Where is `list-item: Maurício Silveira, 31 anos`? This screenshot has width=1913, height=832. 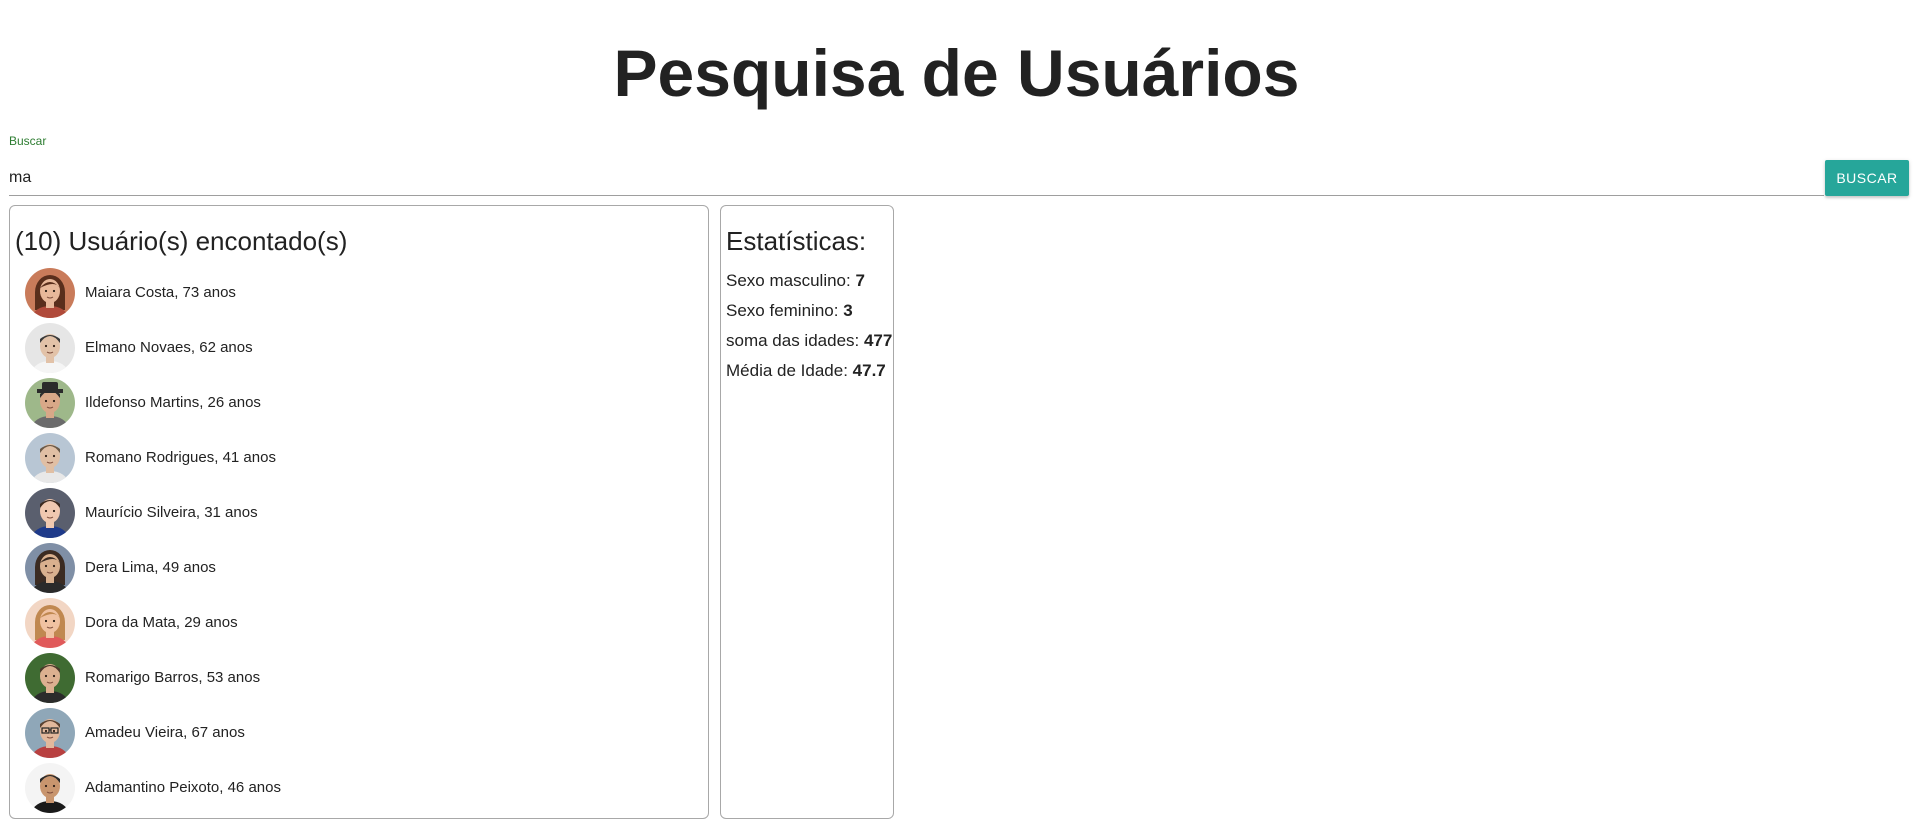
list-item: Maurício Silveira, 31 anos is located at coordinates (153, 512).